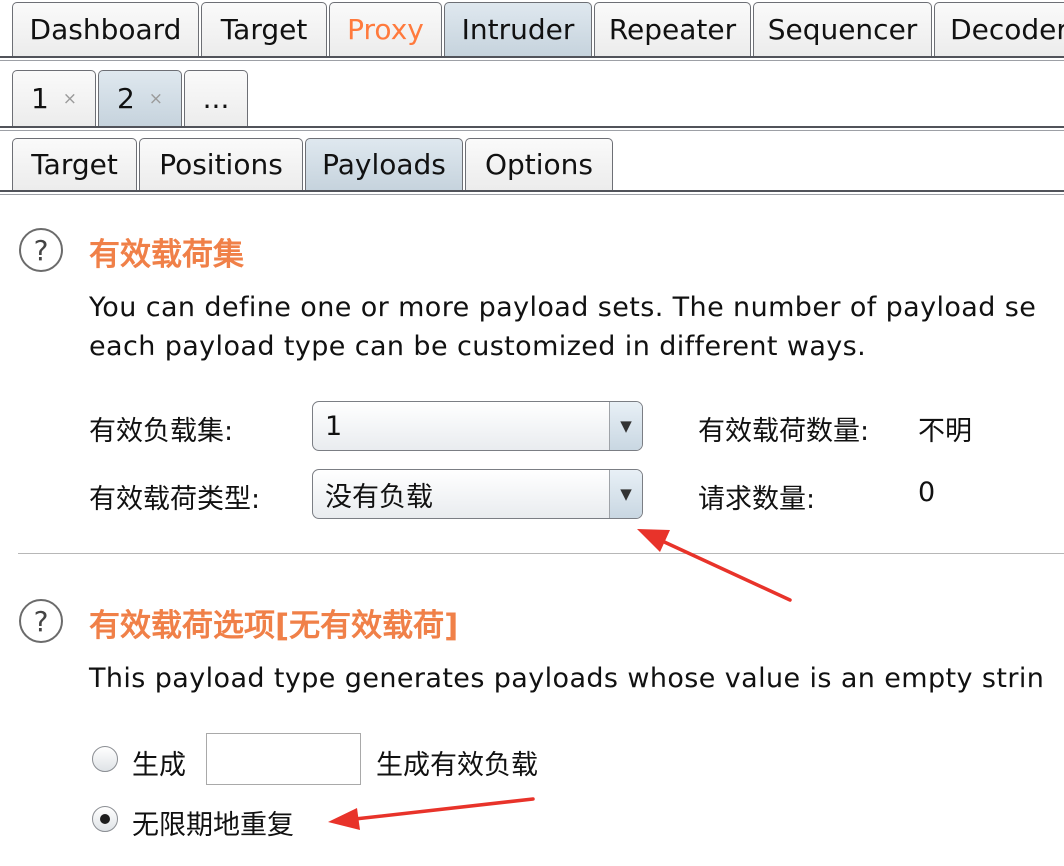  I want to click on repeat-indefinitely-label: 无限期地重复, so click(213, 825).